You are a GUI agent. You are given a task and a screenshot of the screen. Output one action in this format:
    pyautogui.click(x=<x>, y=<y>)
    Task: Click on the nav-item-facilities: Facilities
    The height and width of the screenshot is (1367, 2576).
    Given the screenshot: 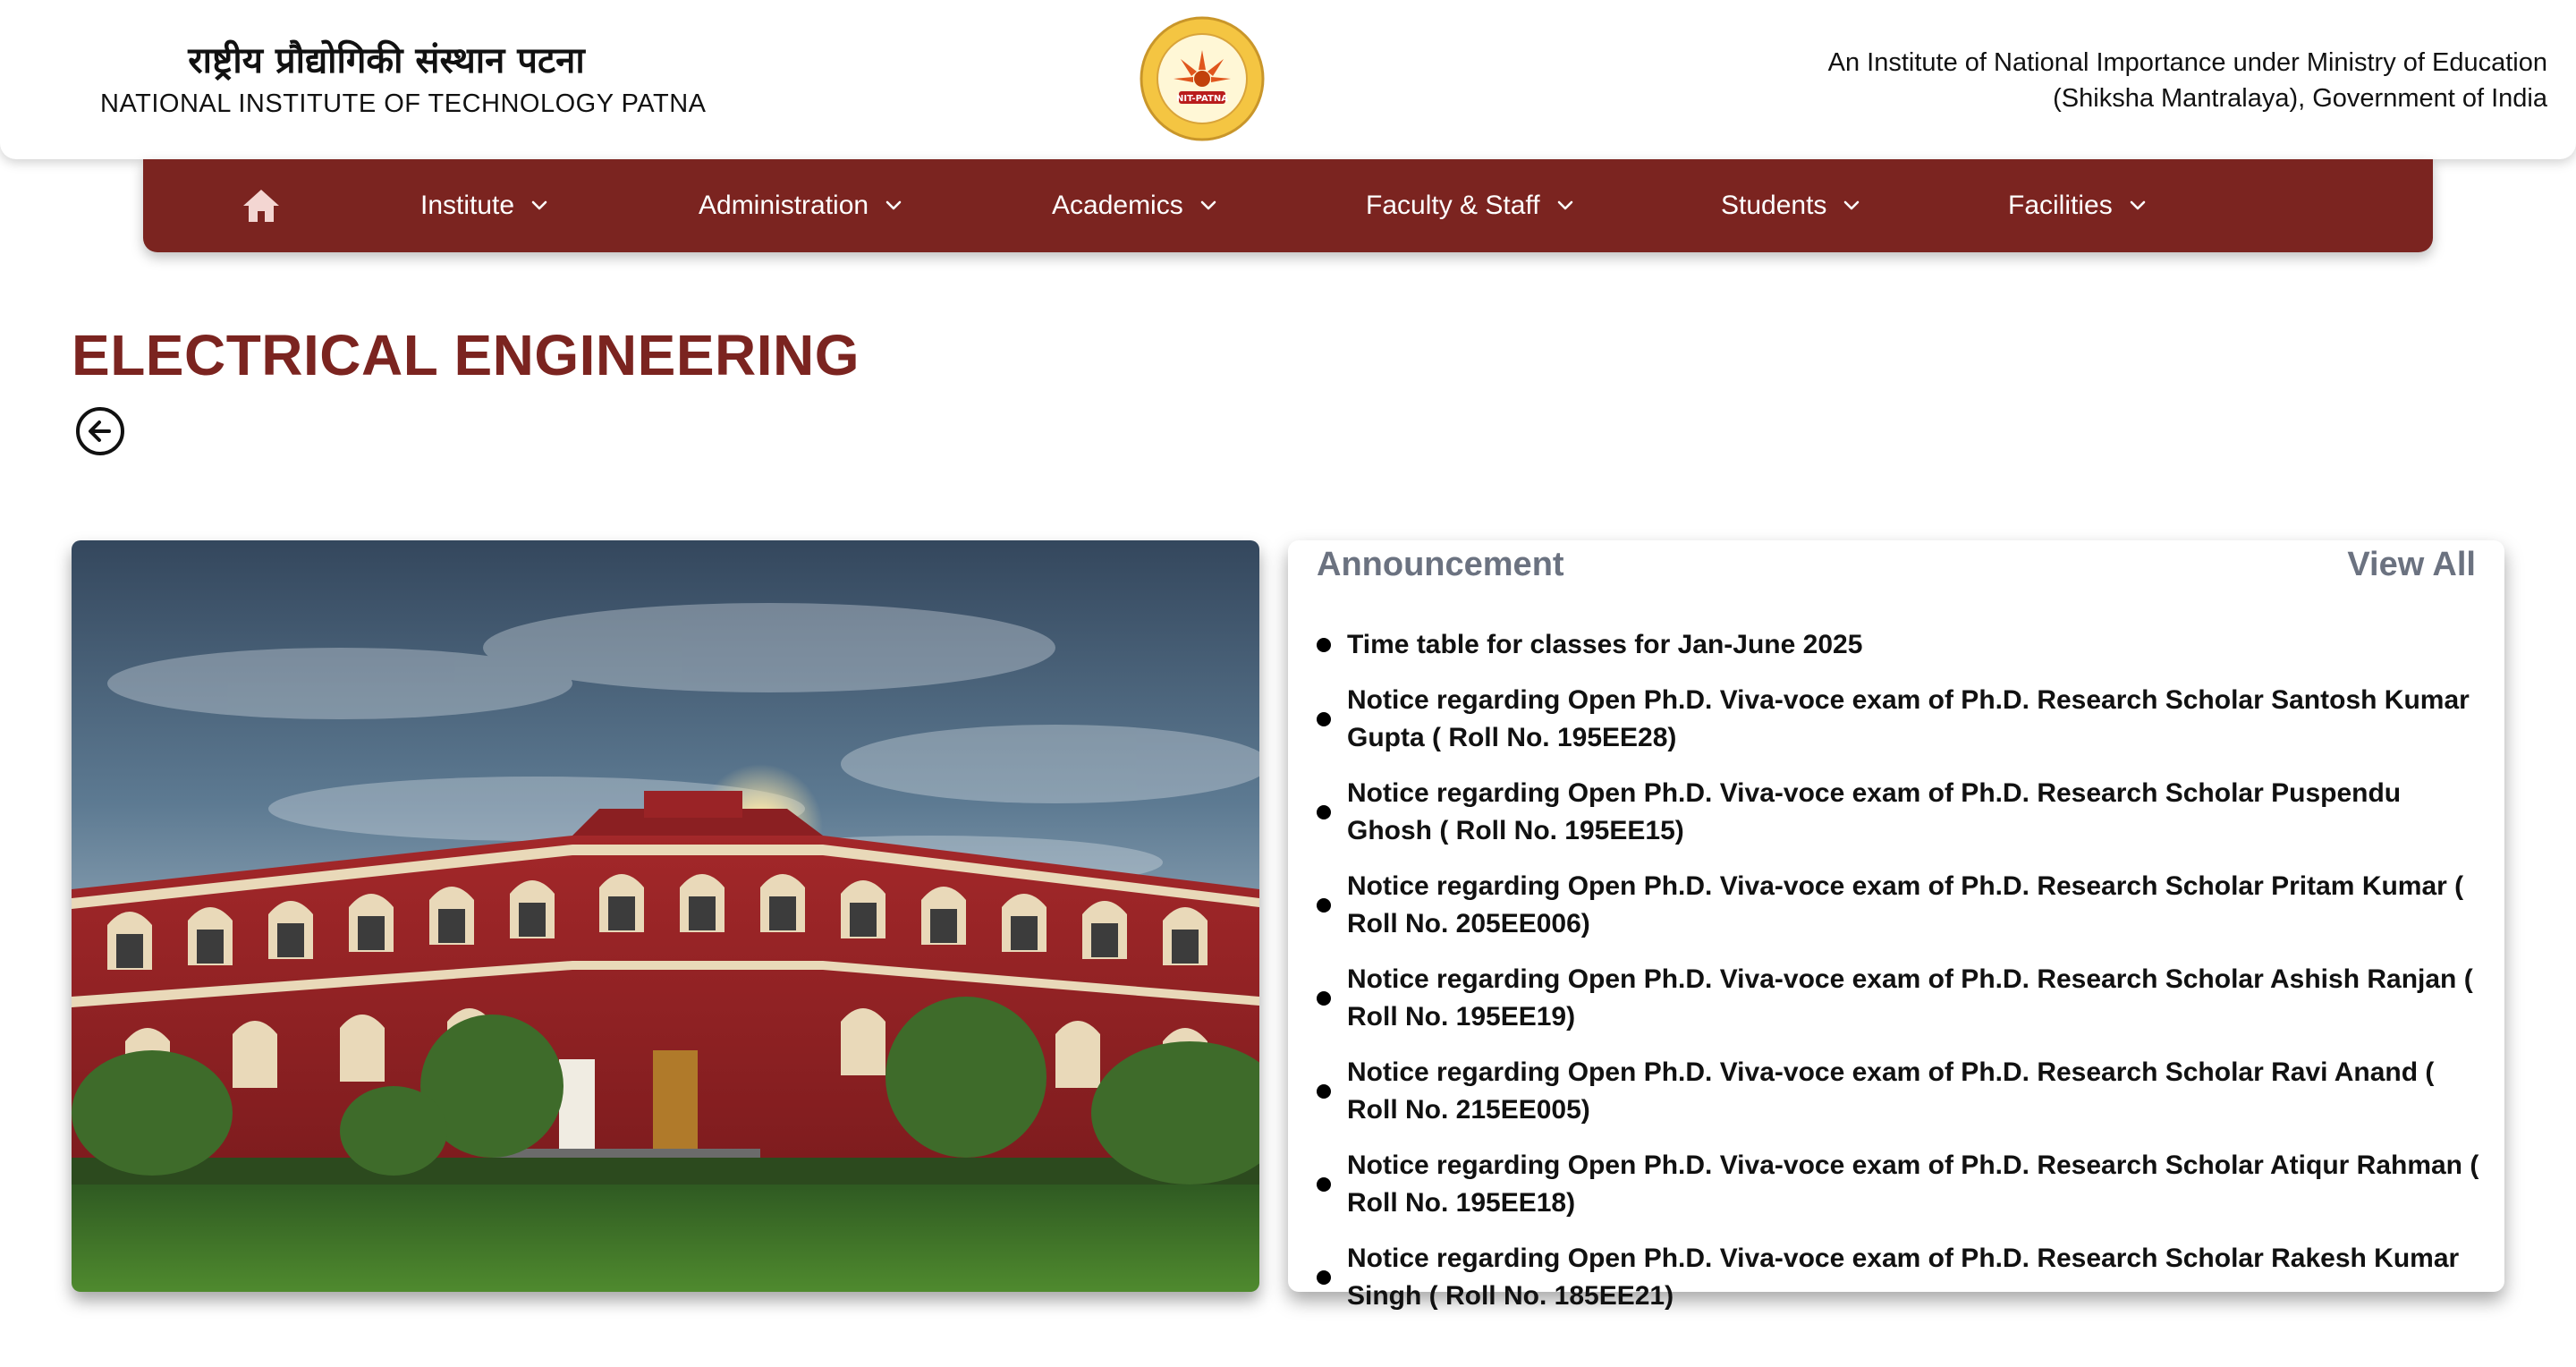 What is the action you would take?
    pyautogui.click(x=2077, y=205)
    